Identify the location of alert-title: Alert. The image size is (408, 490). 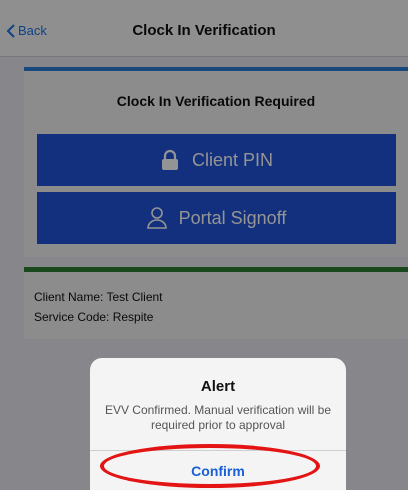
(218, 386).